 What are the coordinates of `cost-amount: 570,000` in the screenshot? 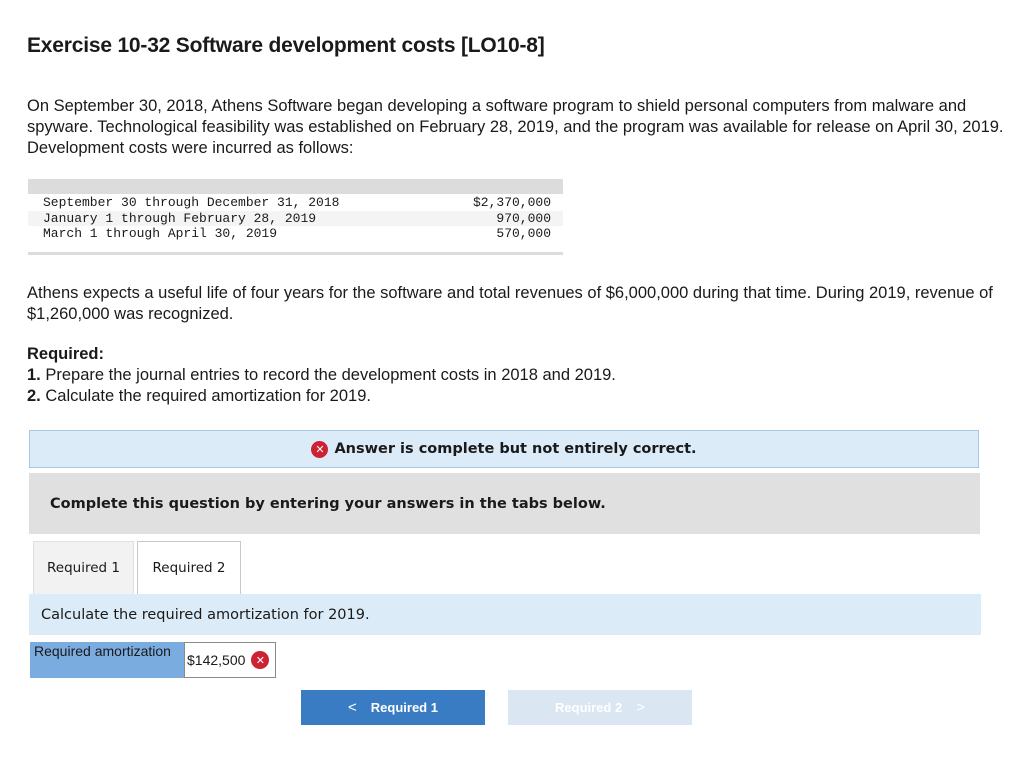 It's located at (523, 233).